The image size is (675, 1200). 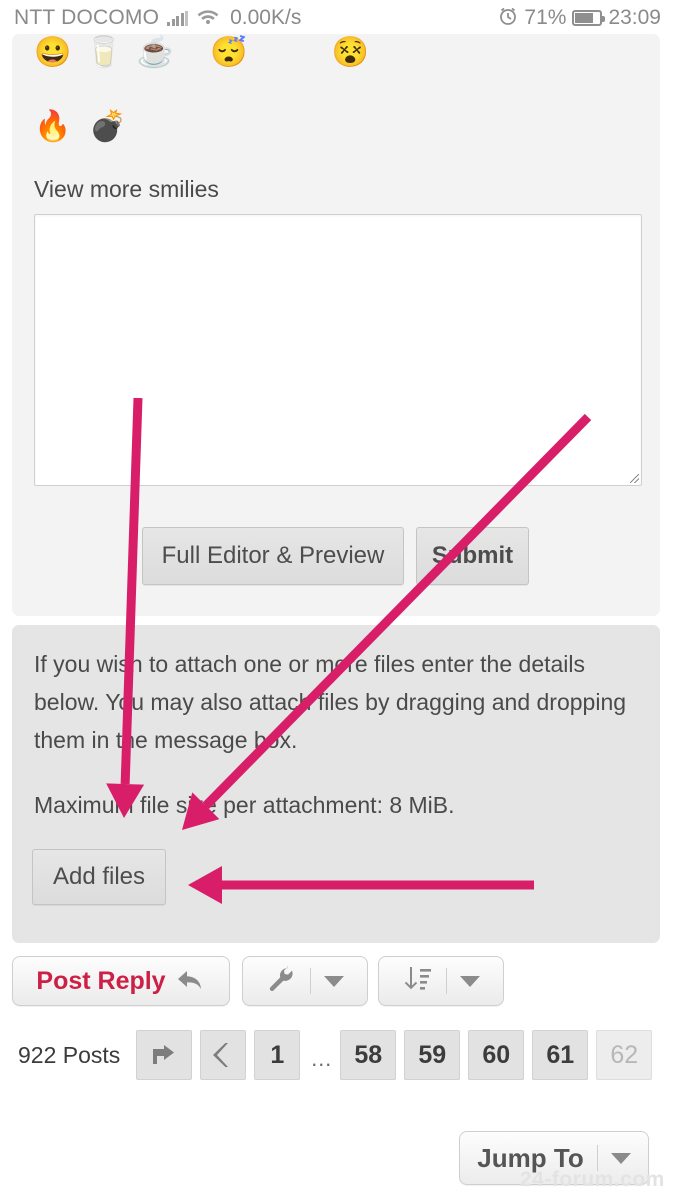 I want to click on tools-dropdown-button, so click(x=305, y=981).